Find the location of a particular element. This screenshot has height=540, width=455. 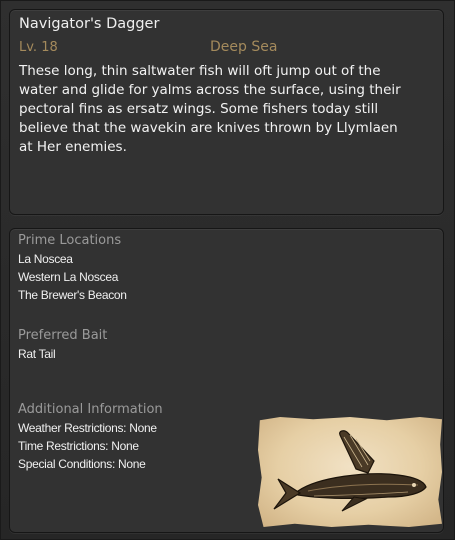

info-item-conditions: Special Conditions: None is located at coordinates (82, 464).